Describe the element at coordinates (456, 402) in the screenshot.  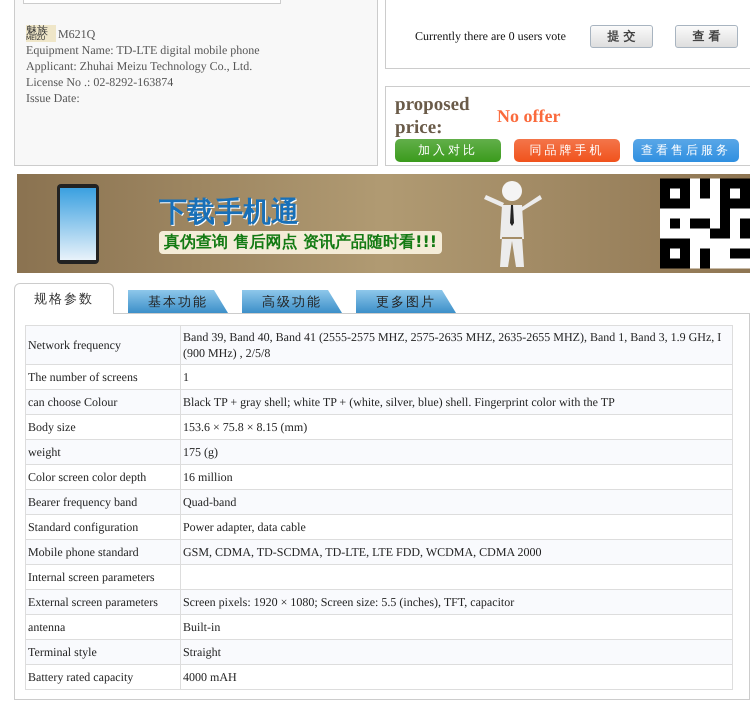
I see `spec-value-cell: Black TP + gray shell; white TP + (white, silver, blue) shell. Fingerprint color with the TP` at that location.